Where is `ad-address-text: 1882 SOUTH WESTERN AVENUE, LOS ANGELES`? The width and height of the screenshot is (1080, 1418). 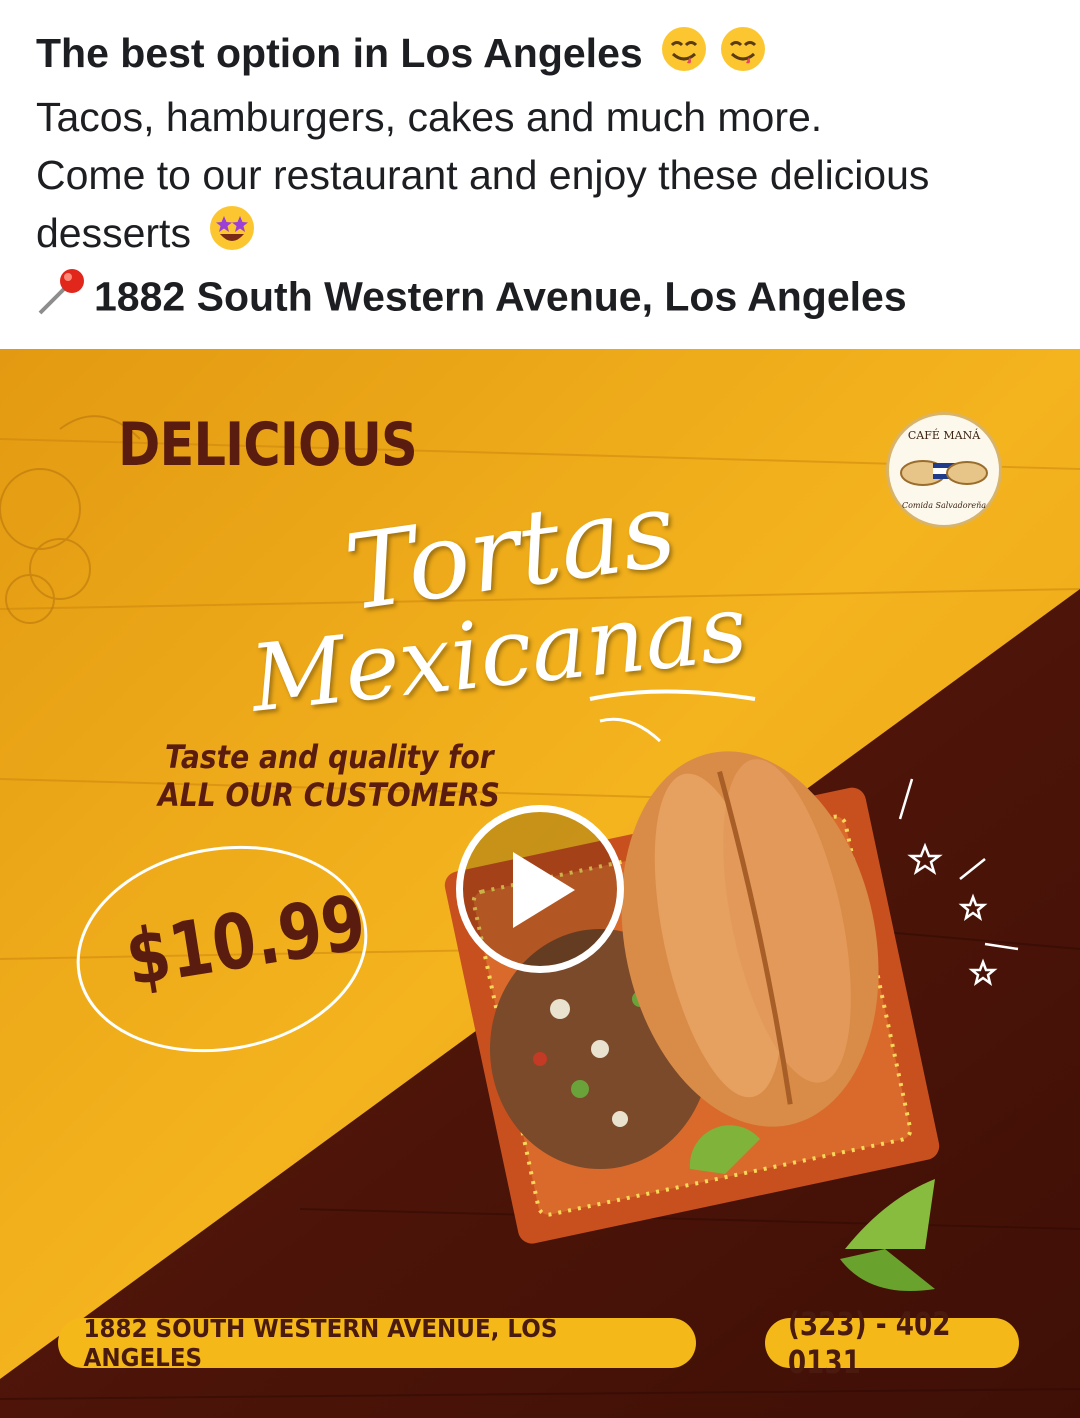
ad-address-text: 1882 SOUTH WESTERN AVENUE, LOS ANGELES is located at coordinates (320, 1343).